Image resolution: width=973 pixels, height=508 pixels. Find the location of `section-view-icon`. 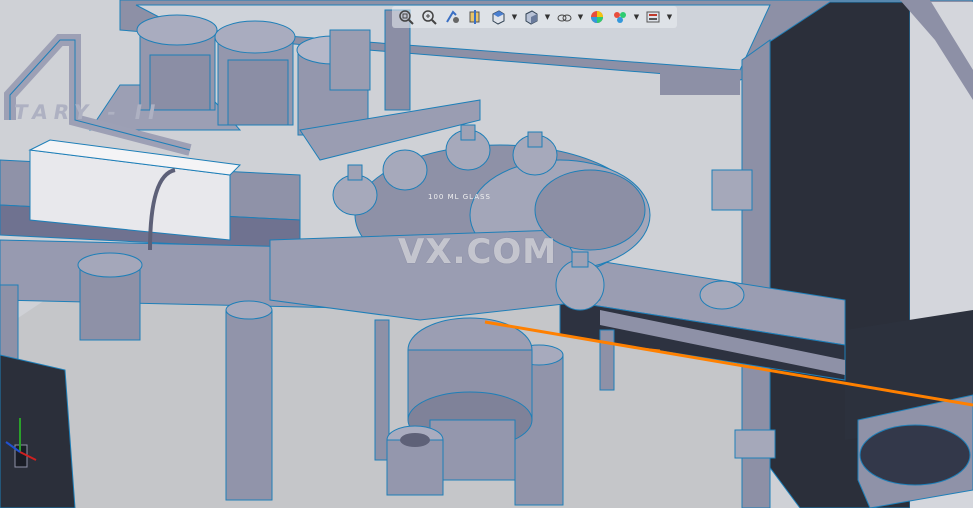

section-view-icon is located at coordinates (475, 17).